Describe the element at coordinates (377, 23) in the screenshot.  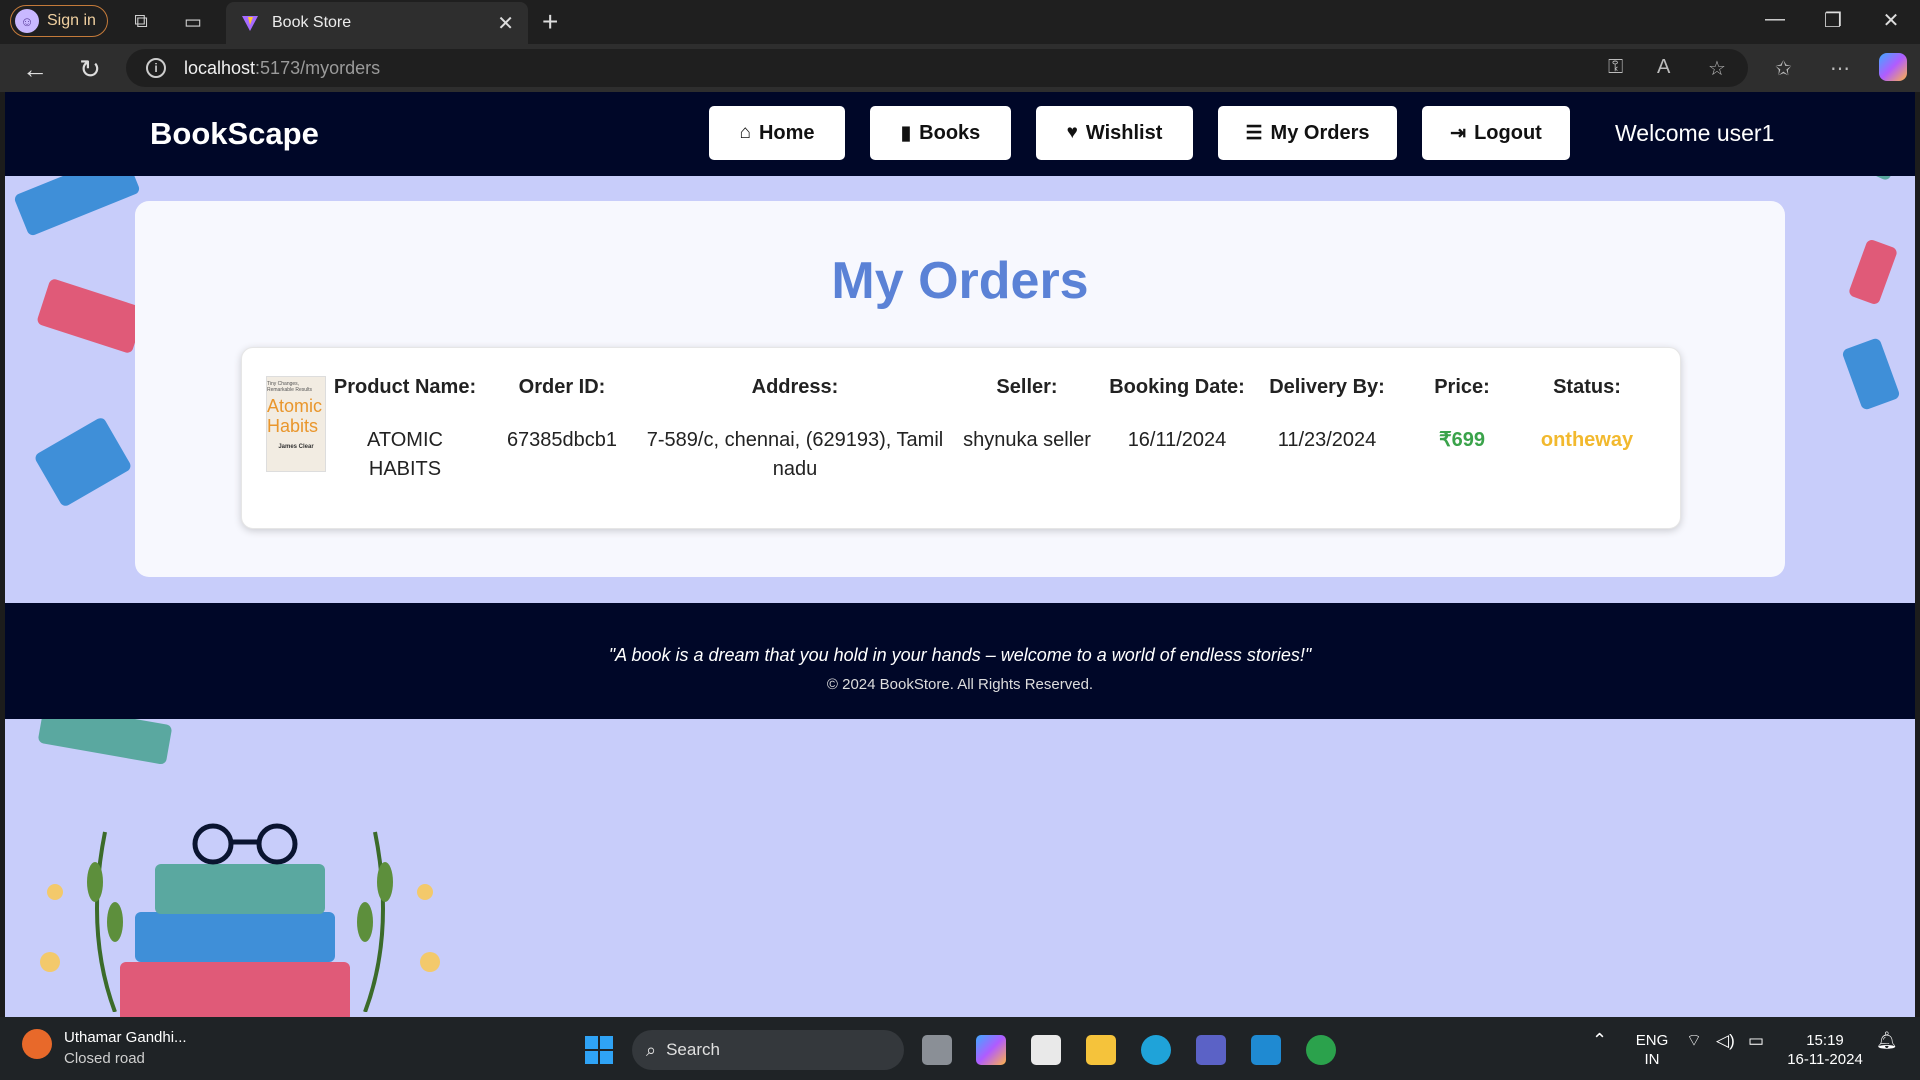
I see `tab-book-store: Book Store ✕` at that location.